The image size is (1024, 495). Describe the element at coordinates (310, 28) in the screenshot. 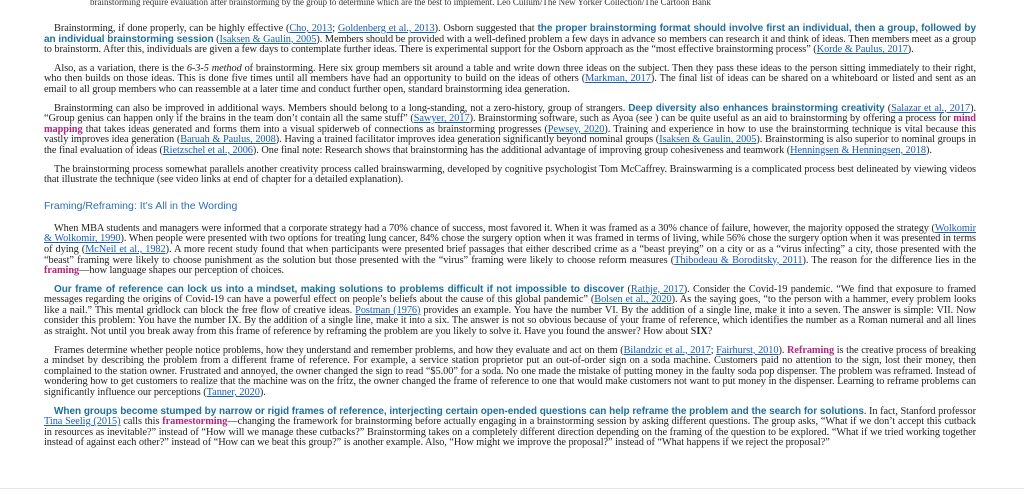

I see `citation-link: Cho, 2013` at that location.